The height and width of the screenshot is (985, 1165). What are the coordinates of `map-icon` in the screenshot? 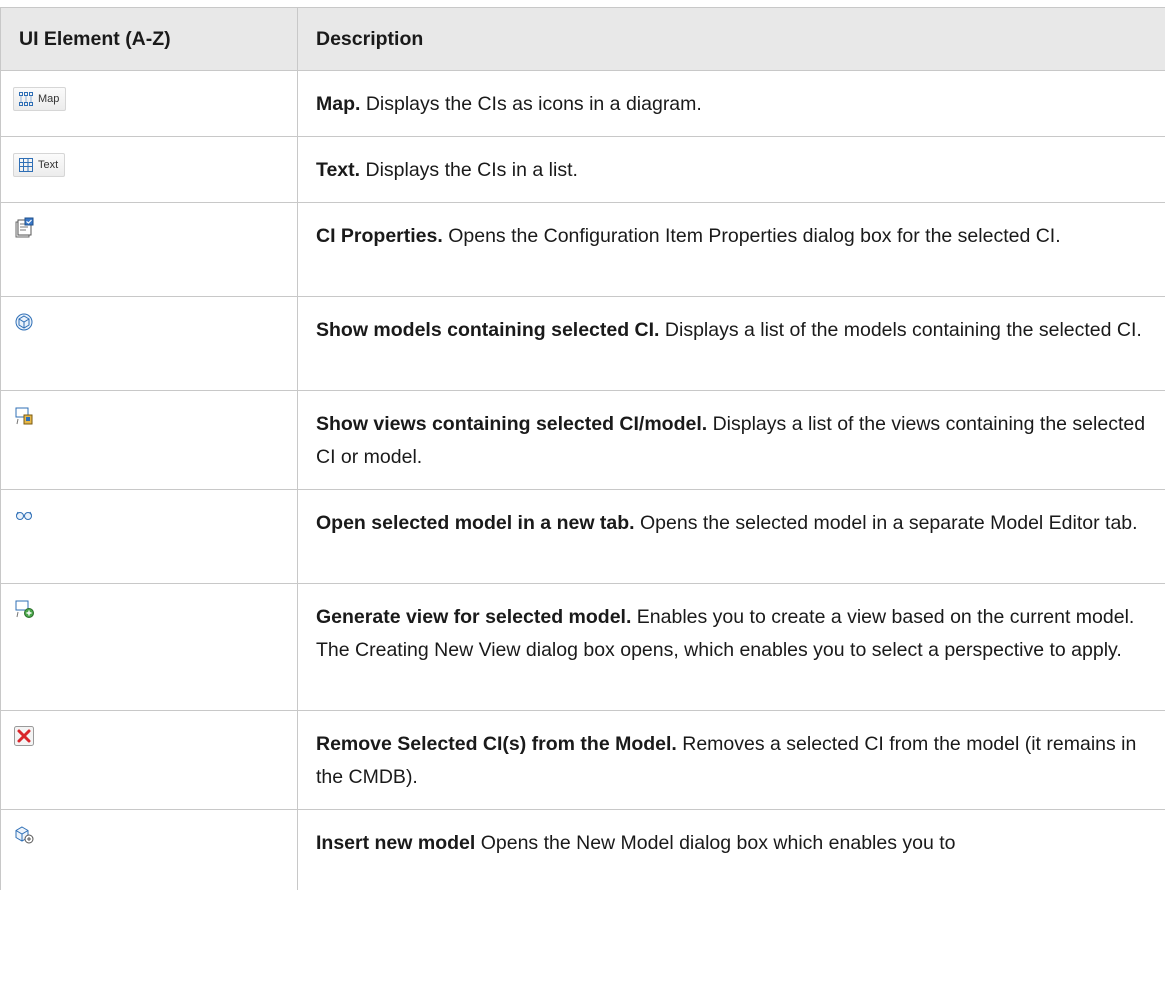 It's located at (26, 99).